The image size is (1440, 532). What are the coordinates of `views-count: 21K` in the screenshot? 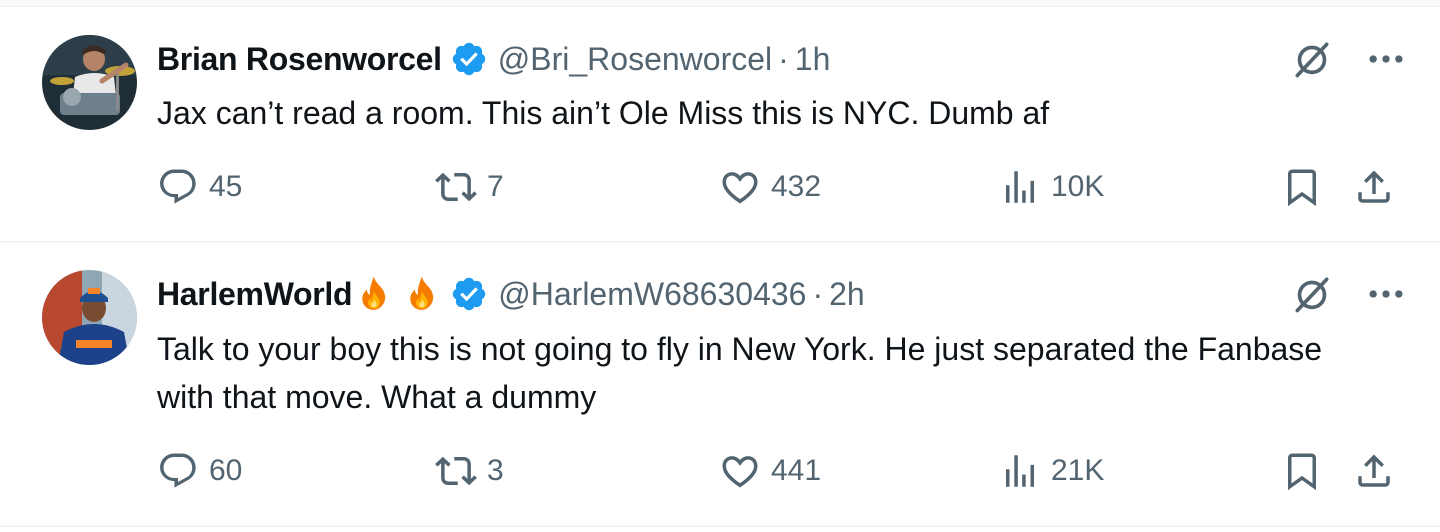 It's located at (1078, 470).